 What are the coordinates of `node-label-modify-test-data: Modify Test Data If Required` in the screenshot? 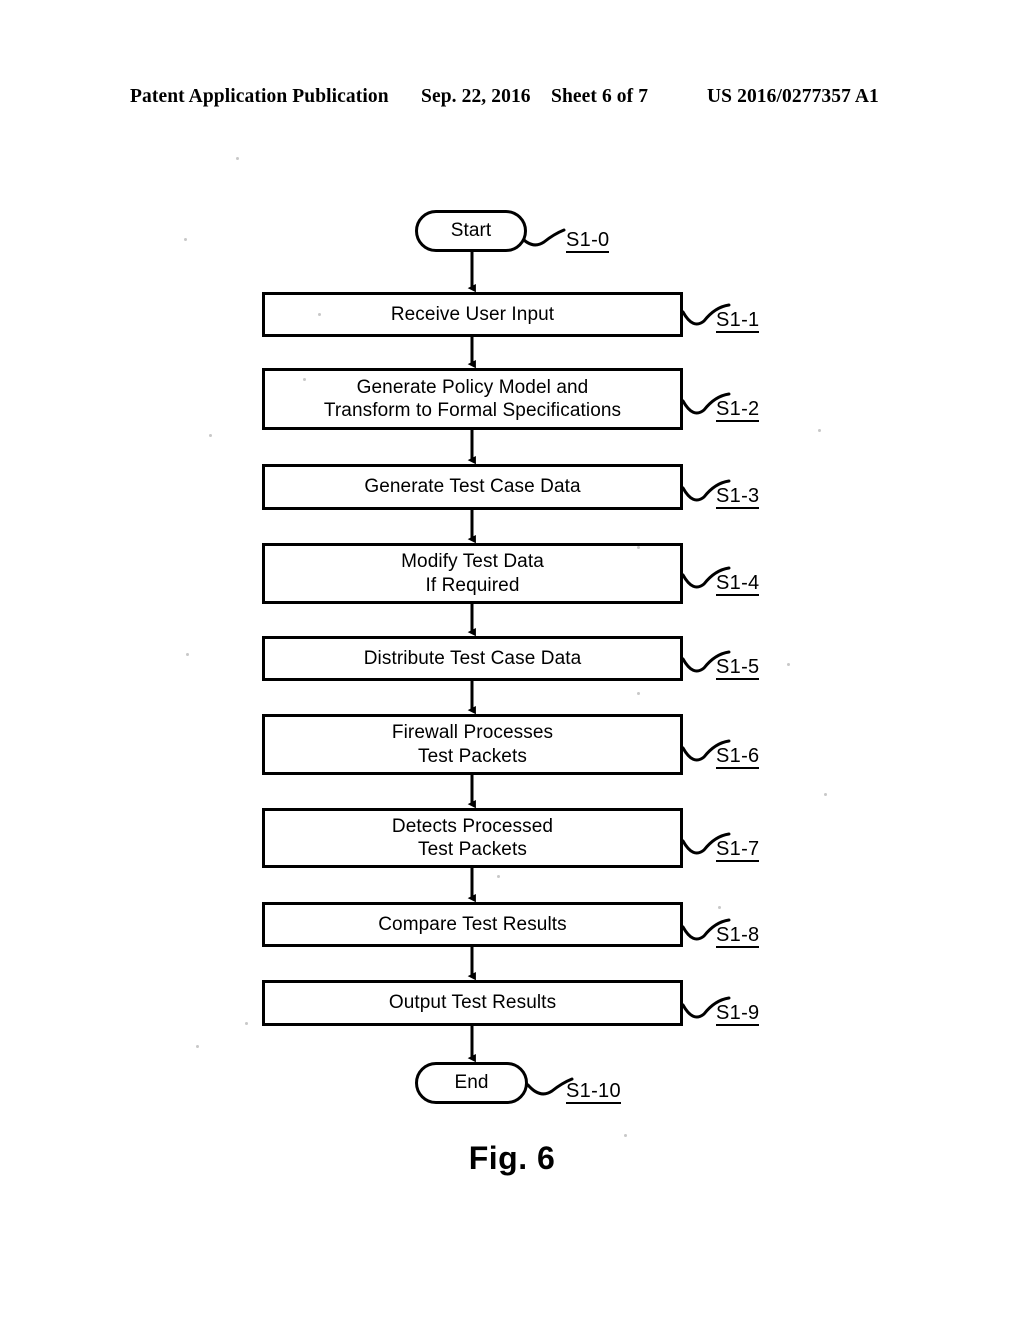 It's located at (472, 573).